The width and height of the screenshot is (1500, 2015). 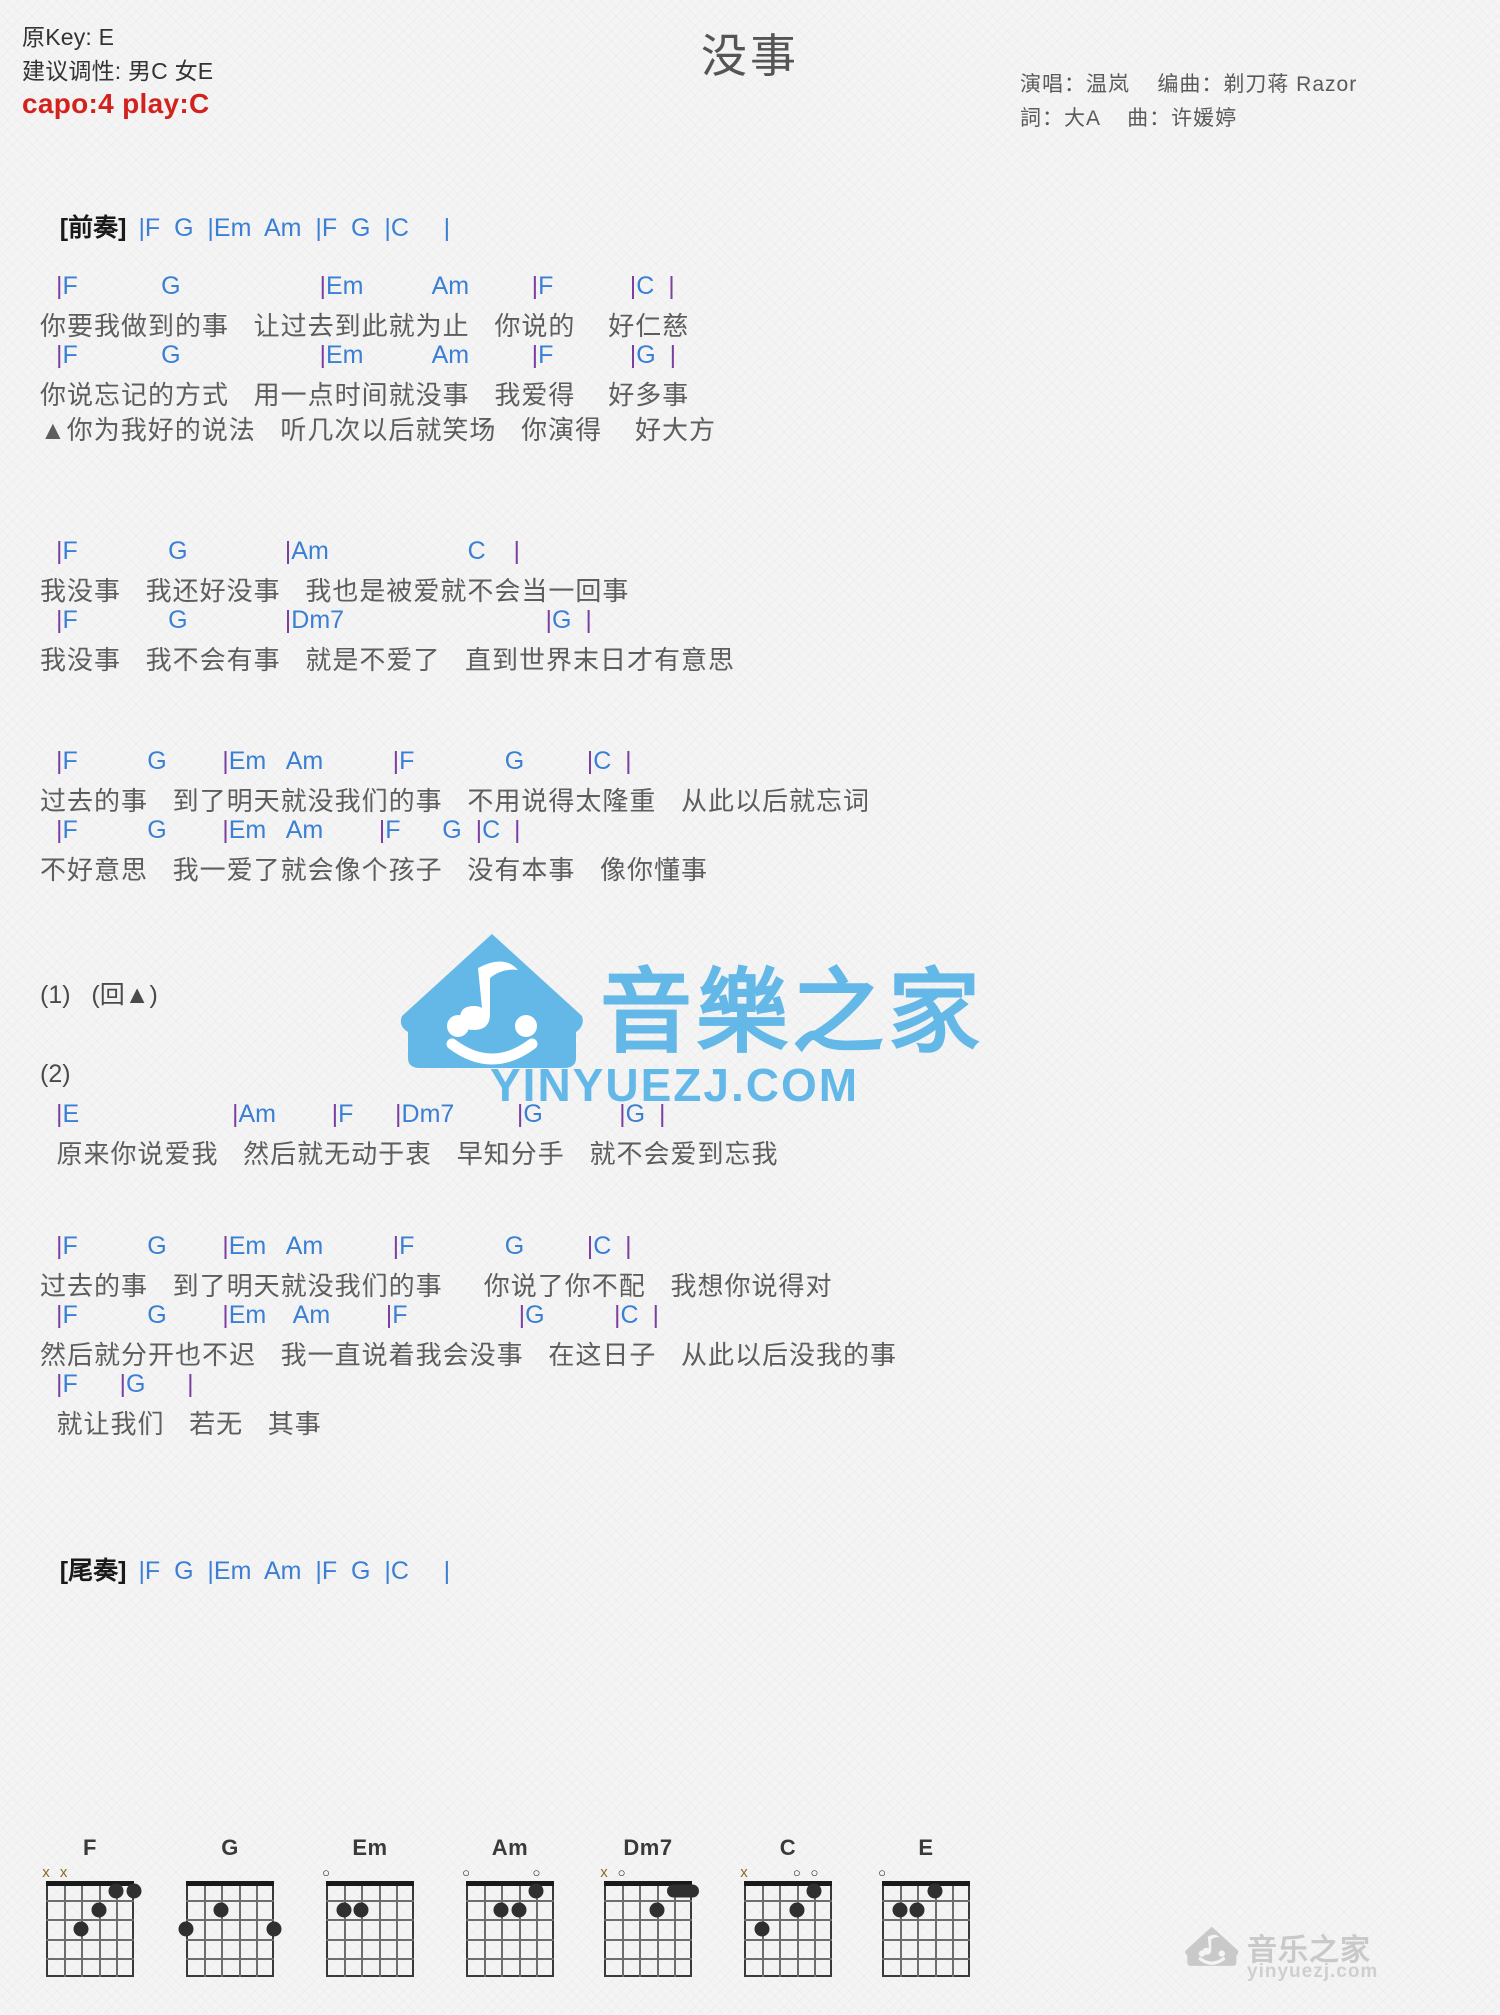 What do you see at coordinates (230, 1847) in the screenshot?
I see `chord-diagram-name: G` at bounding box center [230, 1847].